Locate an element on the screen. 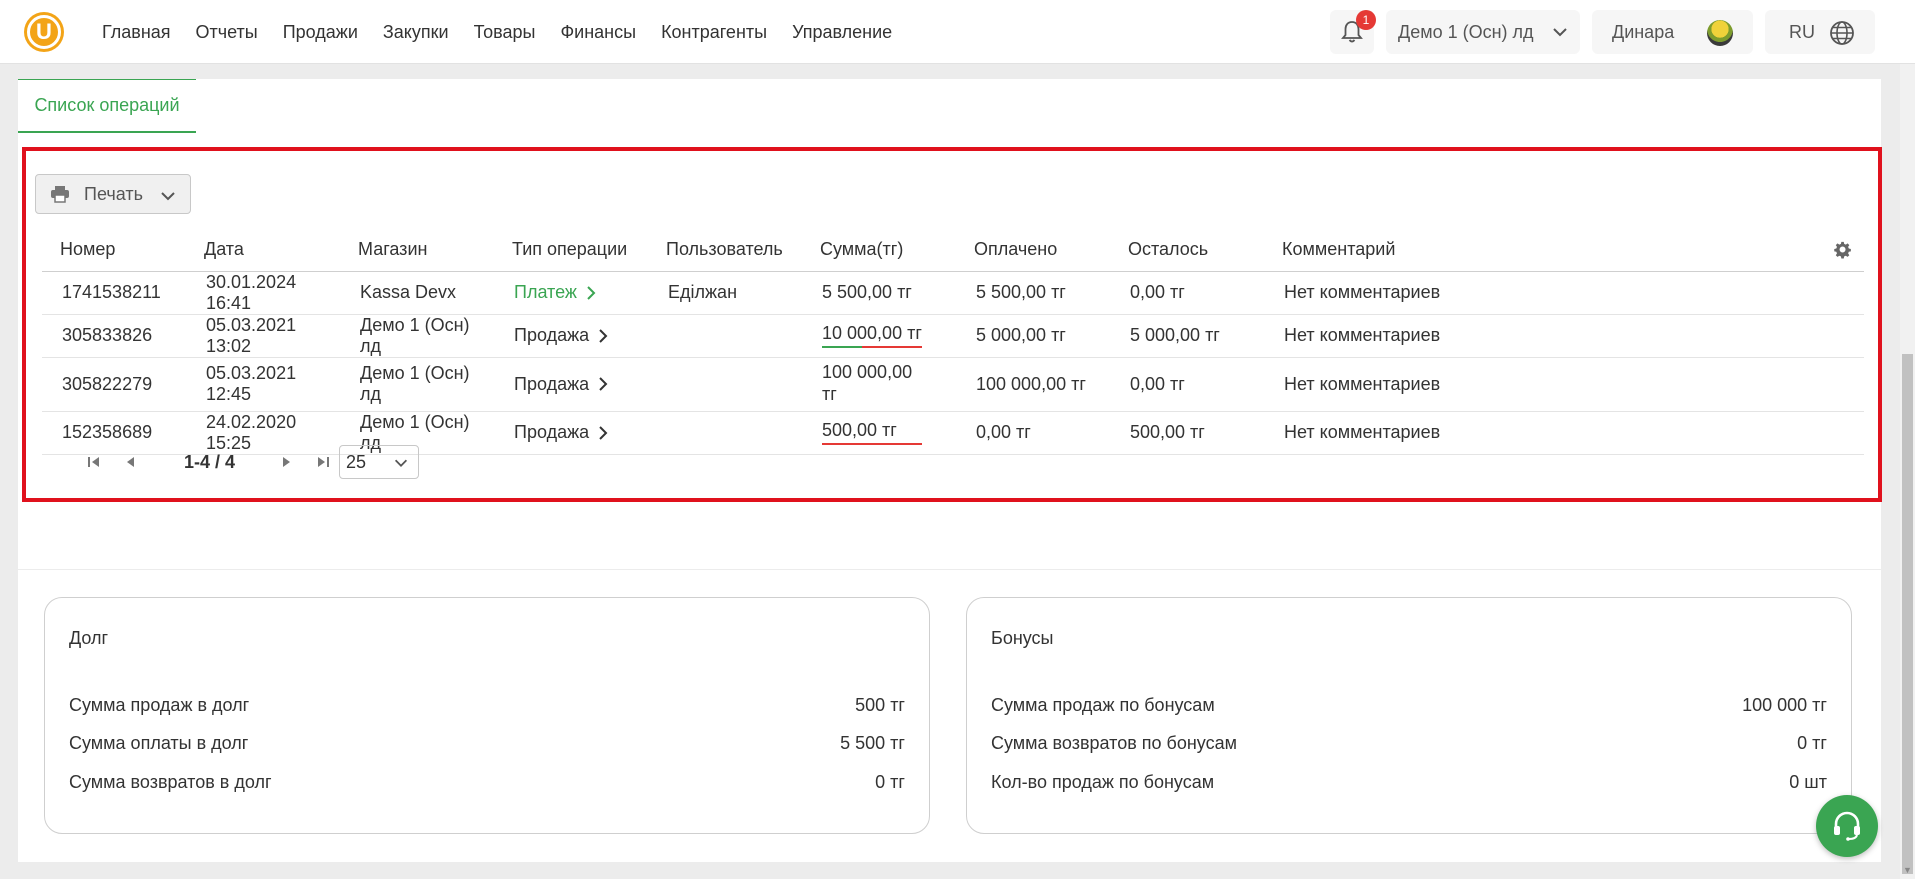 The image size is (1915, 879). pagination: 1-4 / 4 25 is located at coordinates (251, 462).